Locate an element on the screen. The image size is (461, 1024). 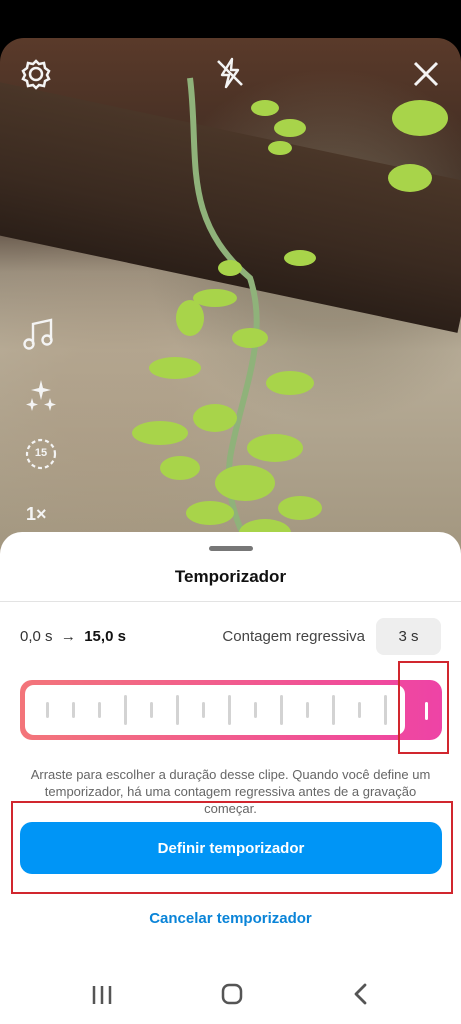
divider is located at coordinates (230, 601).